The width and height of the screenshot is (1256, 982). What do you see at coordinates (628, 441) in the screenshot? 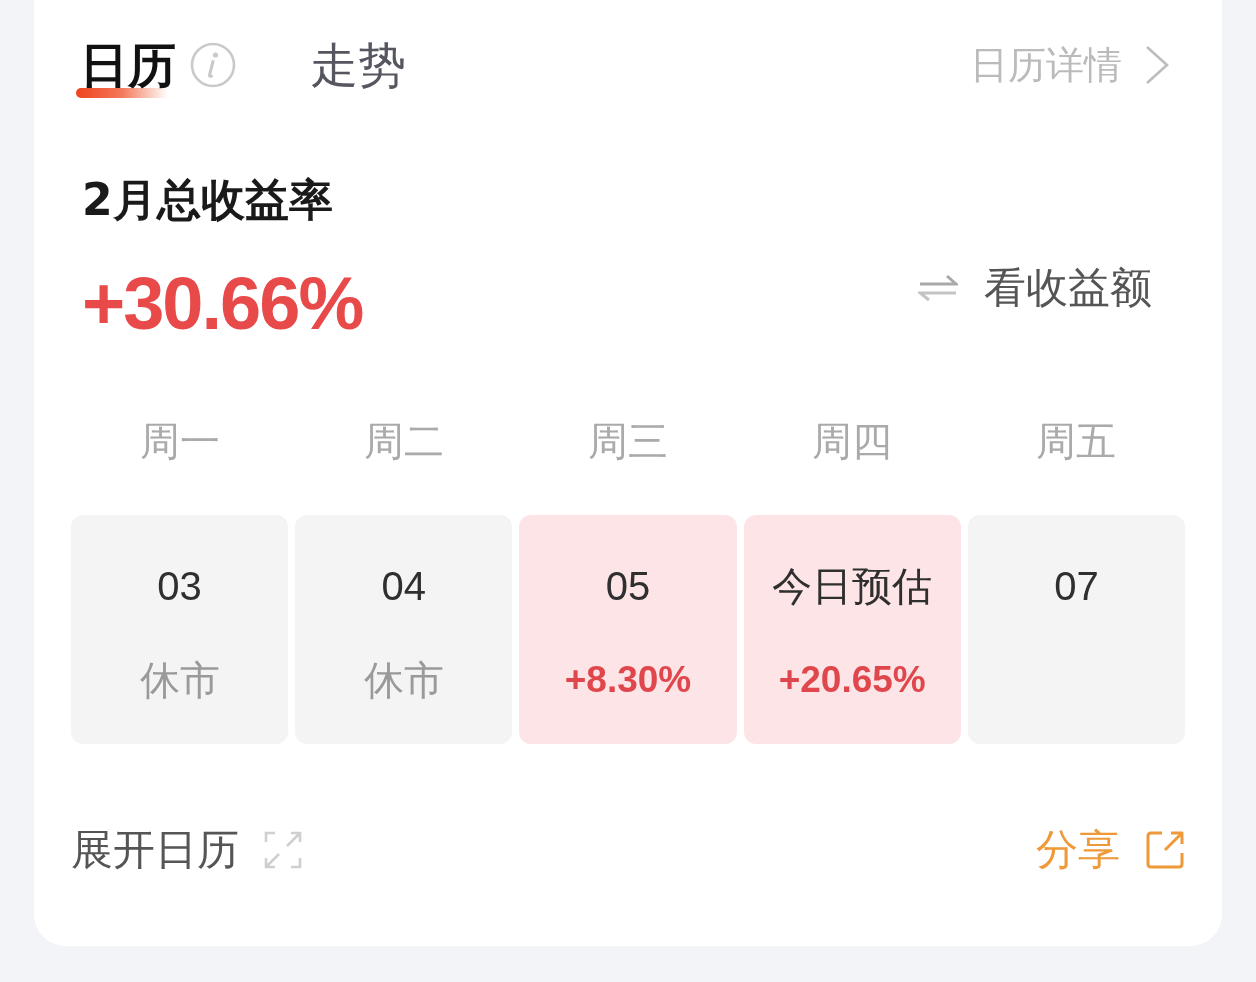
I see `weekday-label: 周三` at bounding box center [628, 441].